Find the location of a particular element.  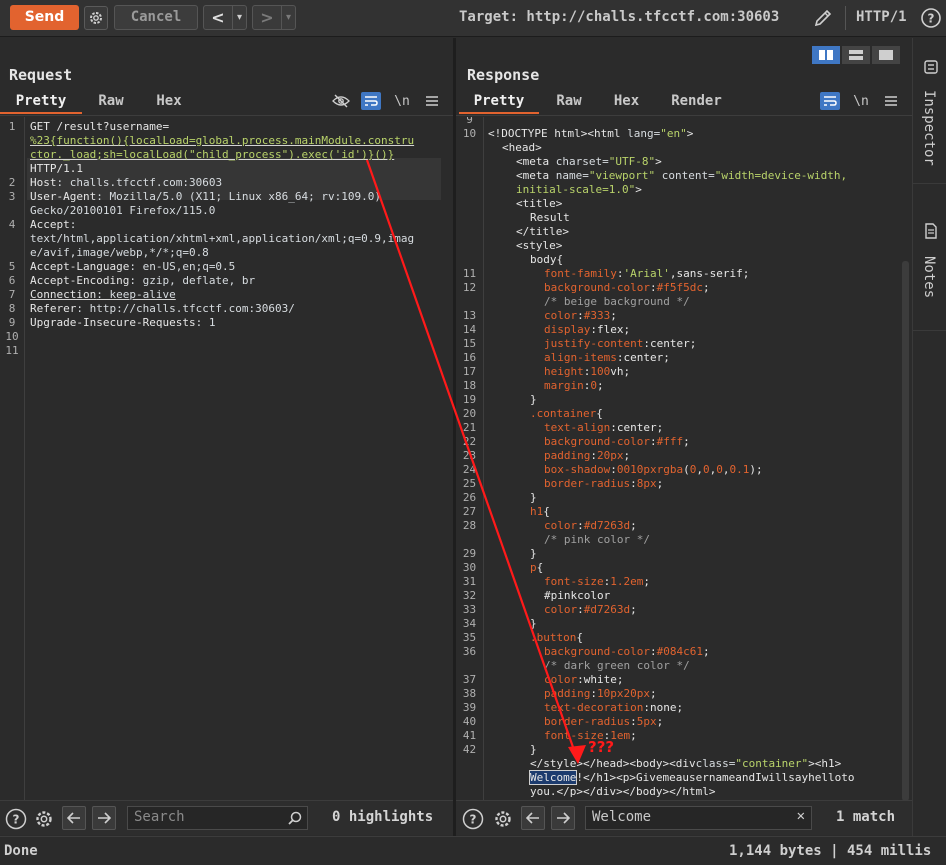

line-number: 7 is located at coordinates (12, 294).